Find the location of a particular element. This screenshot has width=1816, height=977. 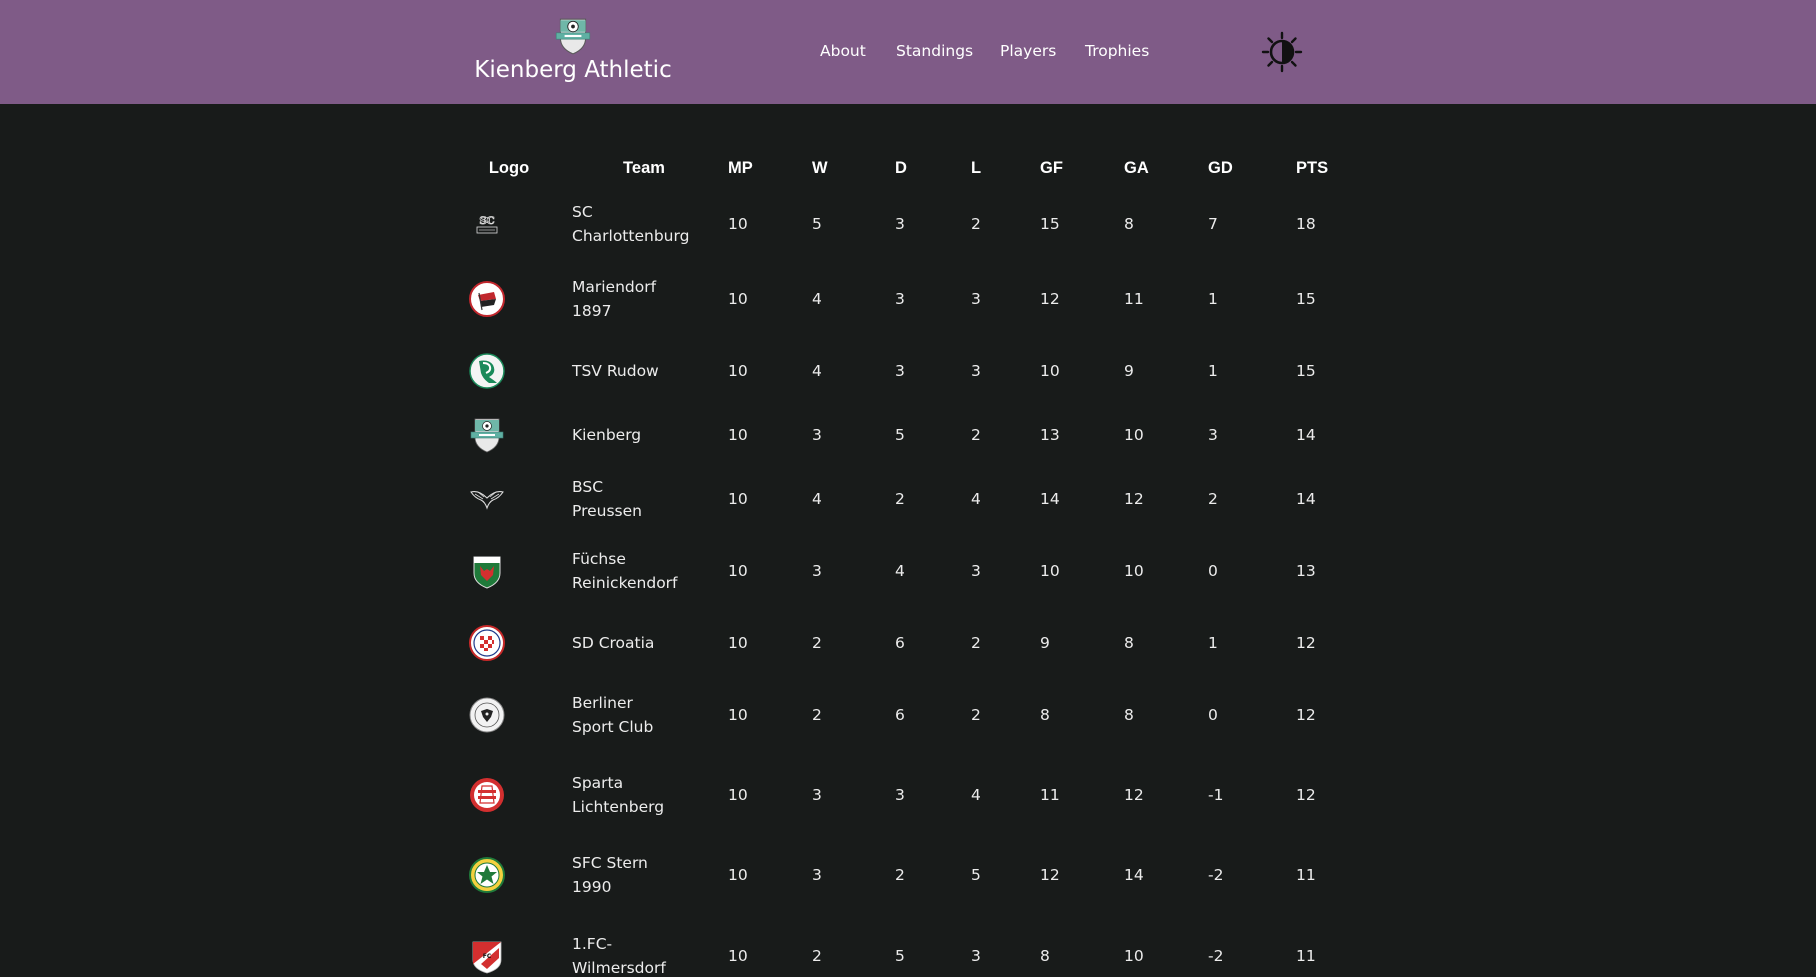

tsv-rudow-crest-icon is located at coordinates (487, 371).